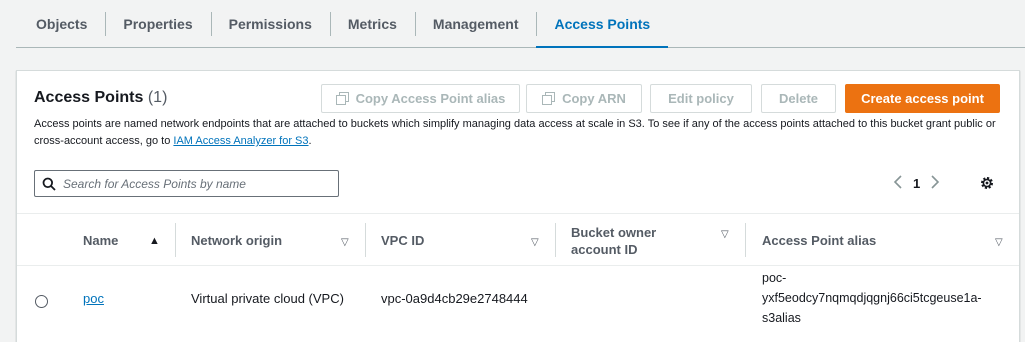 This screenshot has height=342, width=1025. I want to click on column-header-bucket-owner: Bucket owner account ID ▽, so click(650, 240).